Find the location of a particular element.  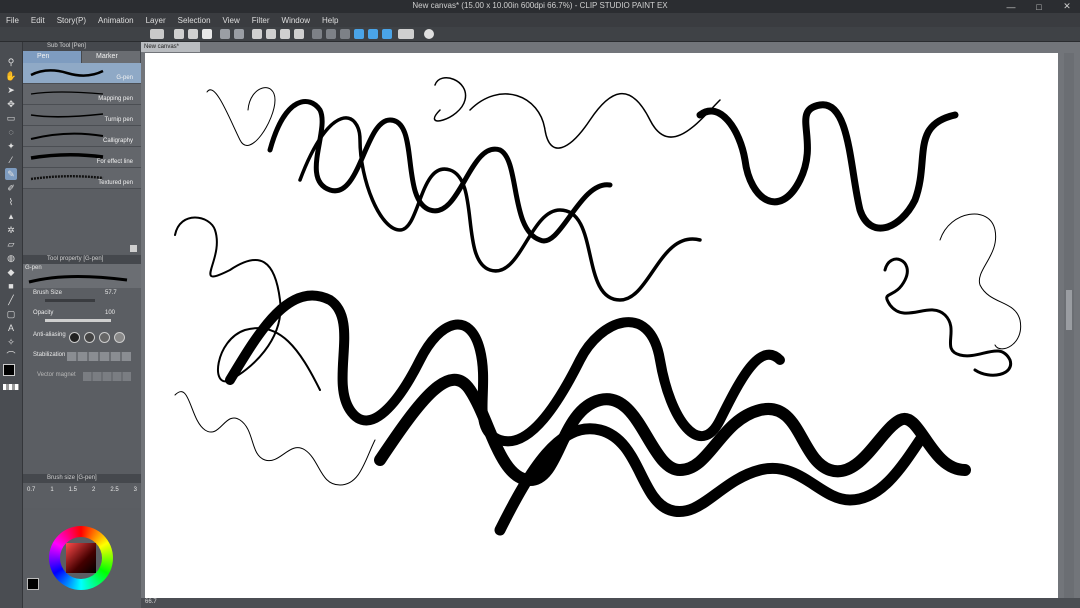

tool-name: G-pen is located at coordinates (33, 268).